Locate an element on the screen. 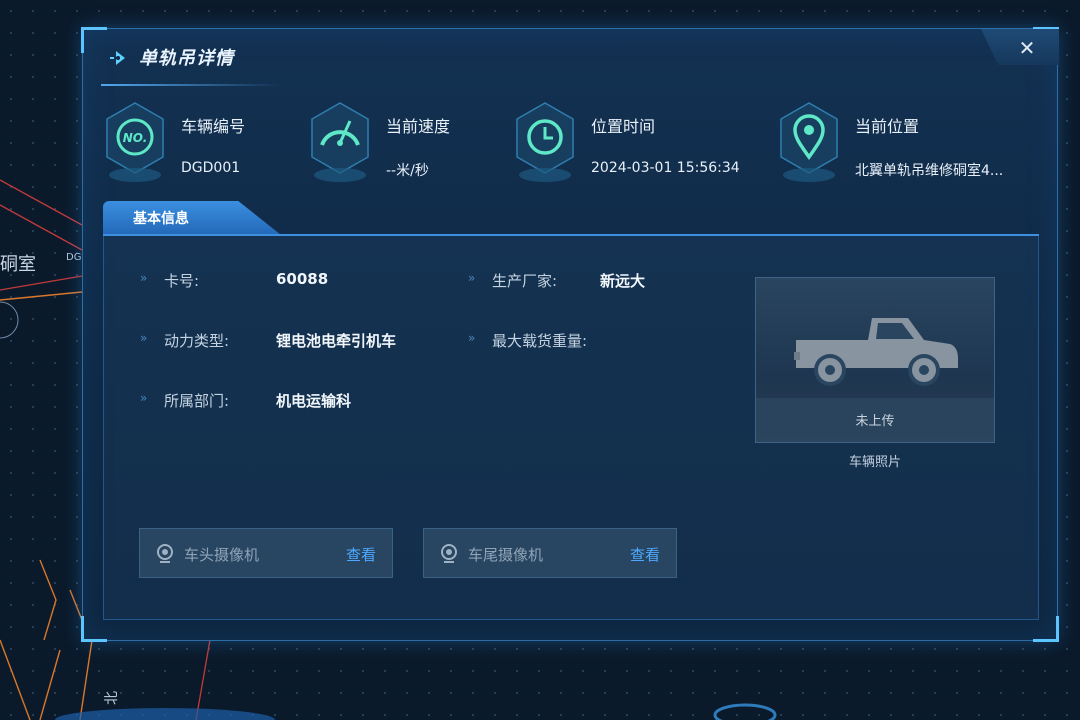 This screenshot has width=1080, height=720. field-max-load: » 最大载货重量: is located at coordinates (618, 341).